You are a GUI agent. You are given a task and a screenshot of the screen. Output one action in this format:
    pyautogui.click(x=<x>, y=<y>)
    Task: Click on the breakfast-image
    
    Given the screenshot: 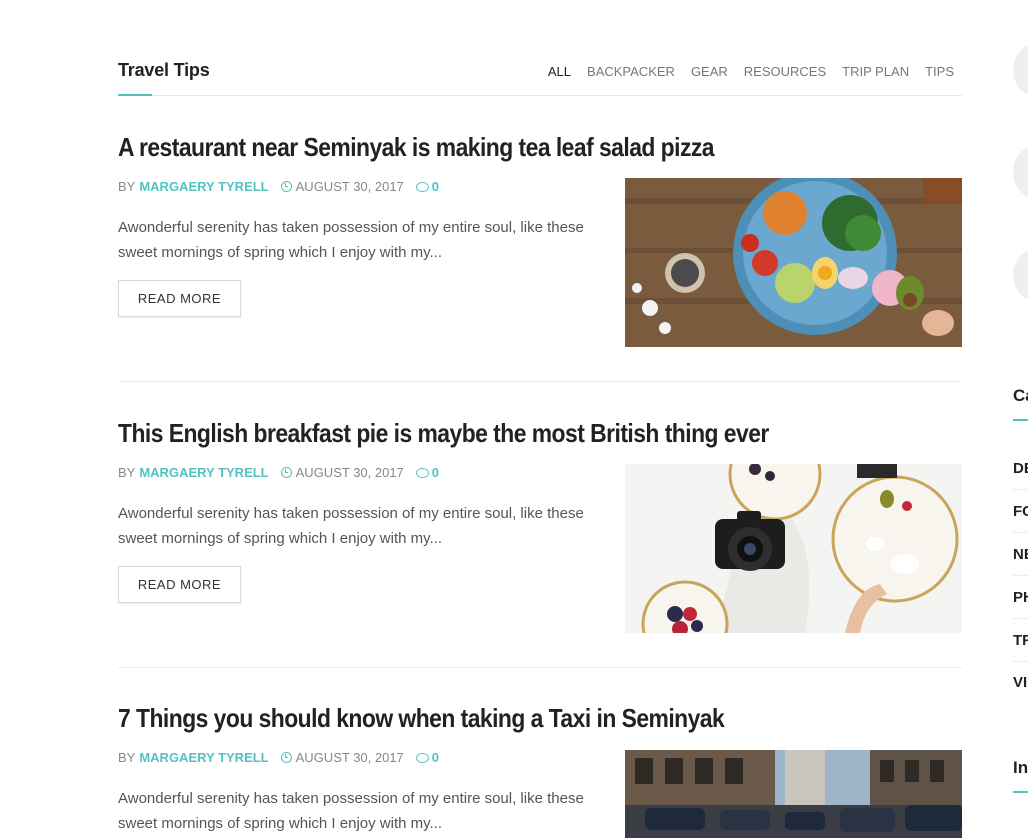 What is the action you would take?
    pyautogui.click(x=793, y=548)
    